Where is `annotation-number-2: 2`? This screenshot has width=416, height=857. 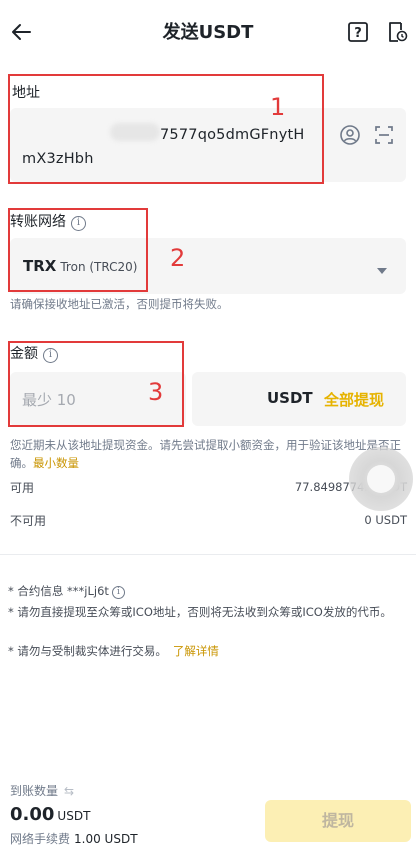
annotation-number-2: 2 is located at coordinates (178, 258).